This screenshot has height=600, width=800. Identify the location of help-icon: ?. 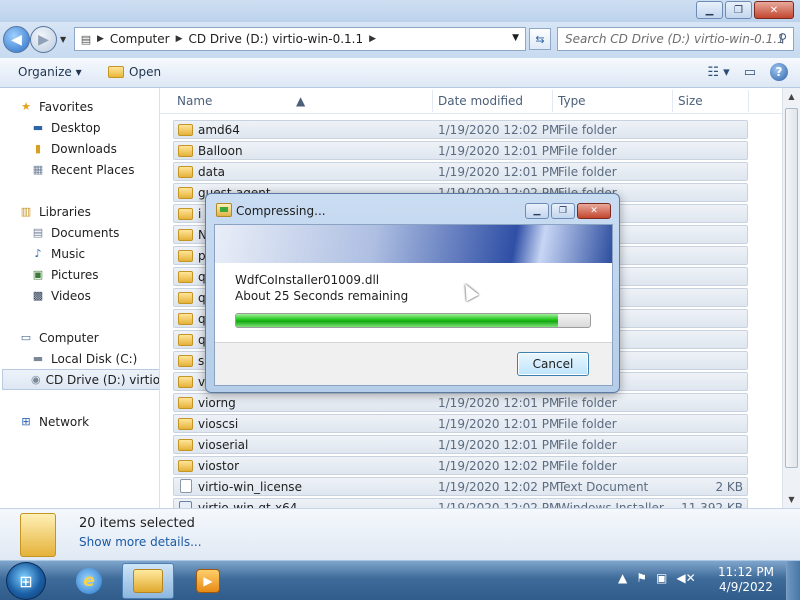
(779, 72).